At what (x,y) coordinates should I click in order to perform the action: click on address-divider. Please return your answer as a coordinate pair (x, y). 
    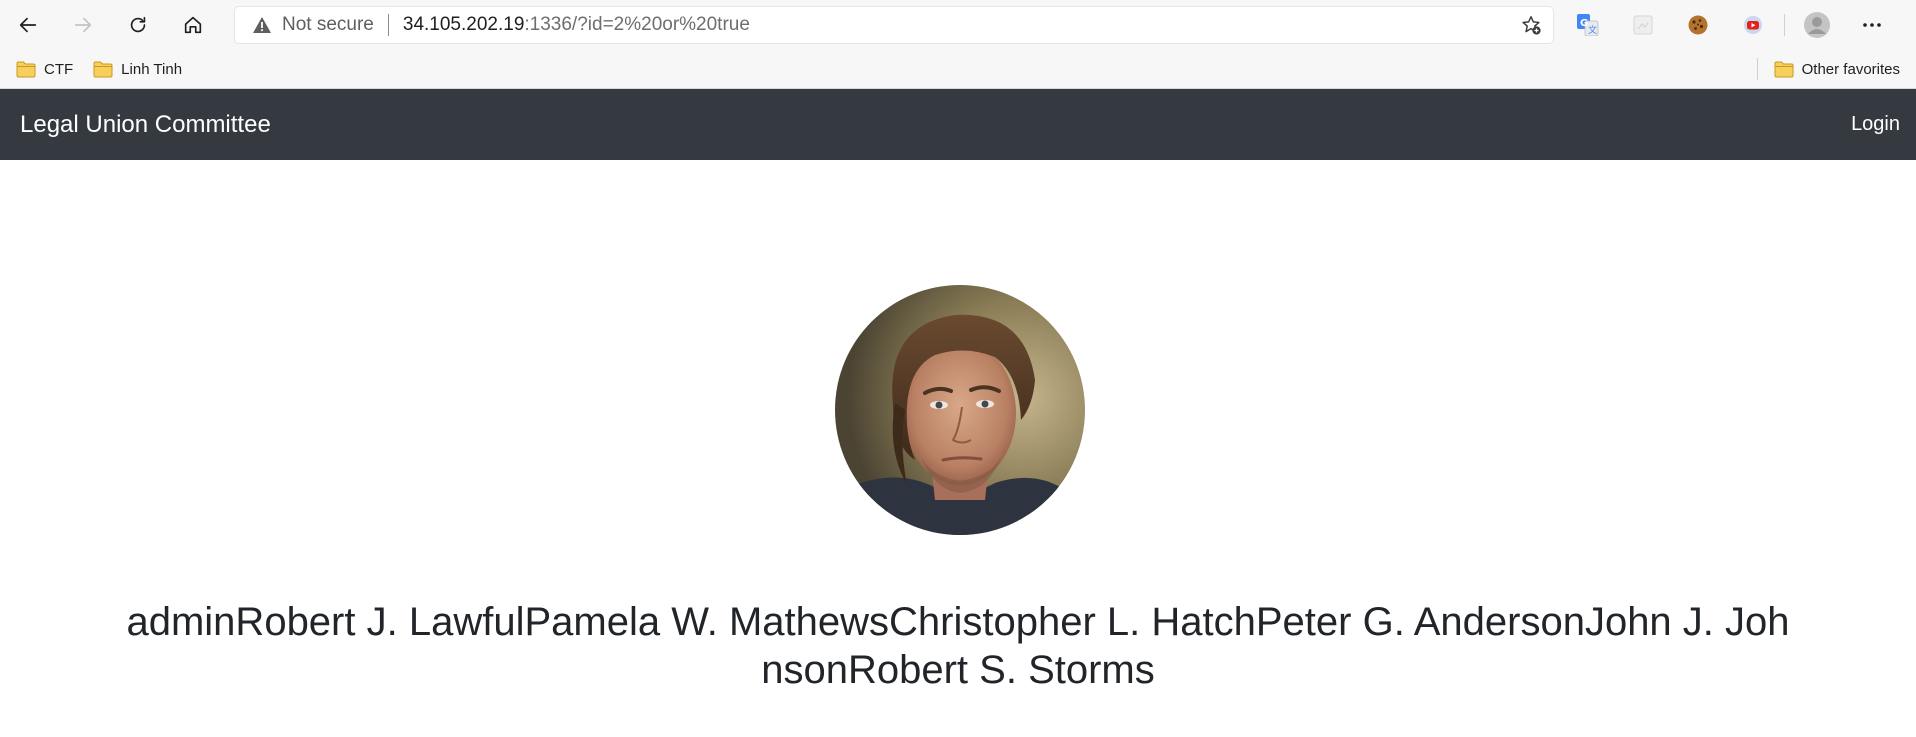
    Looking at the image, I should click on (388, 25).